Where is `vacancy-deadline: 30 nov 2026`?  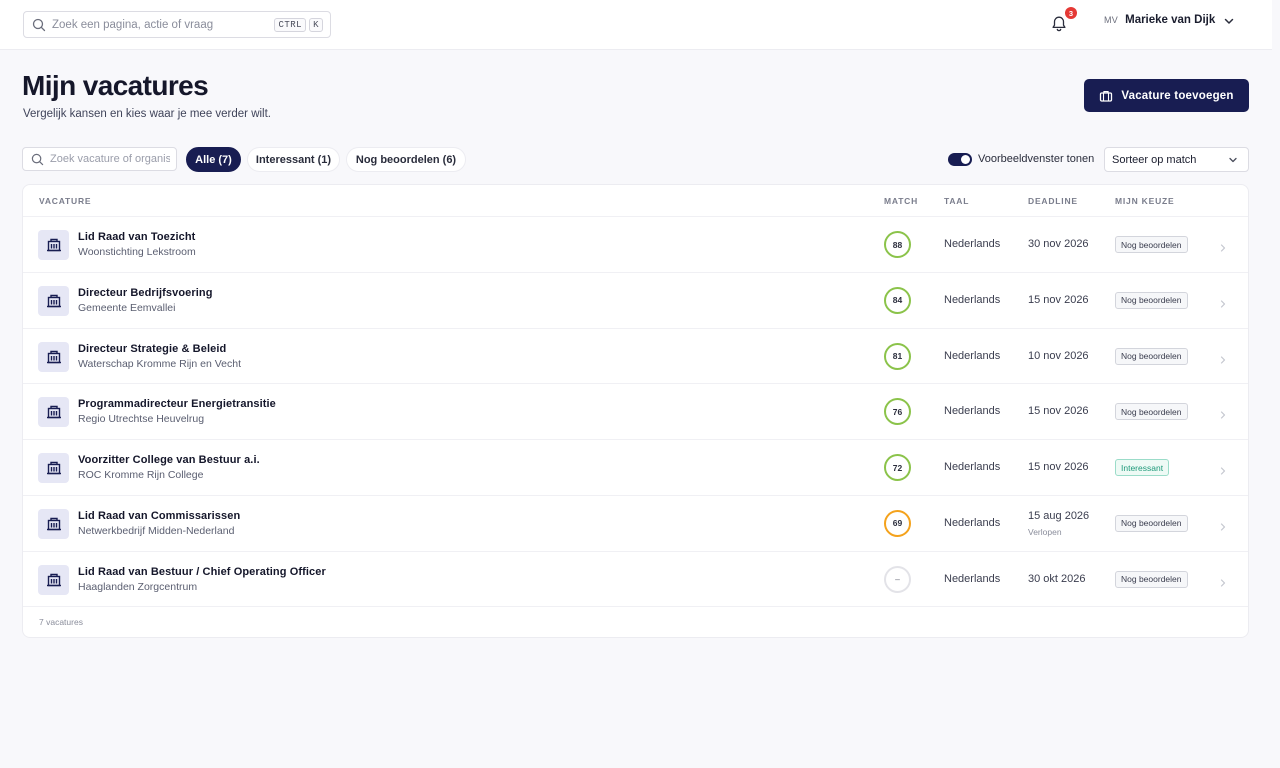
vacancy-deadline: 30 nov 2026 is located at coordinates (1058, 244).